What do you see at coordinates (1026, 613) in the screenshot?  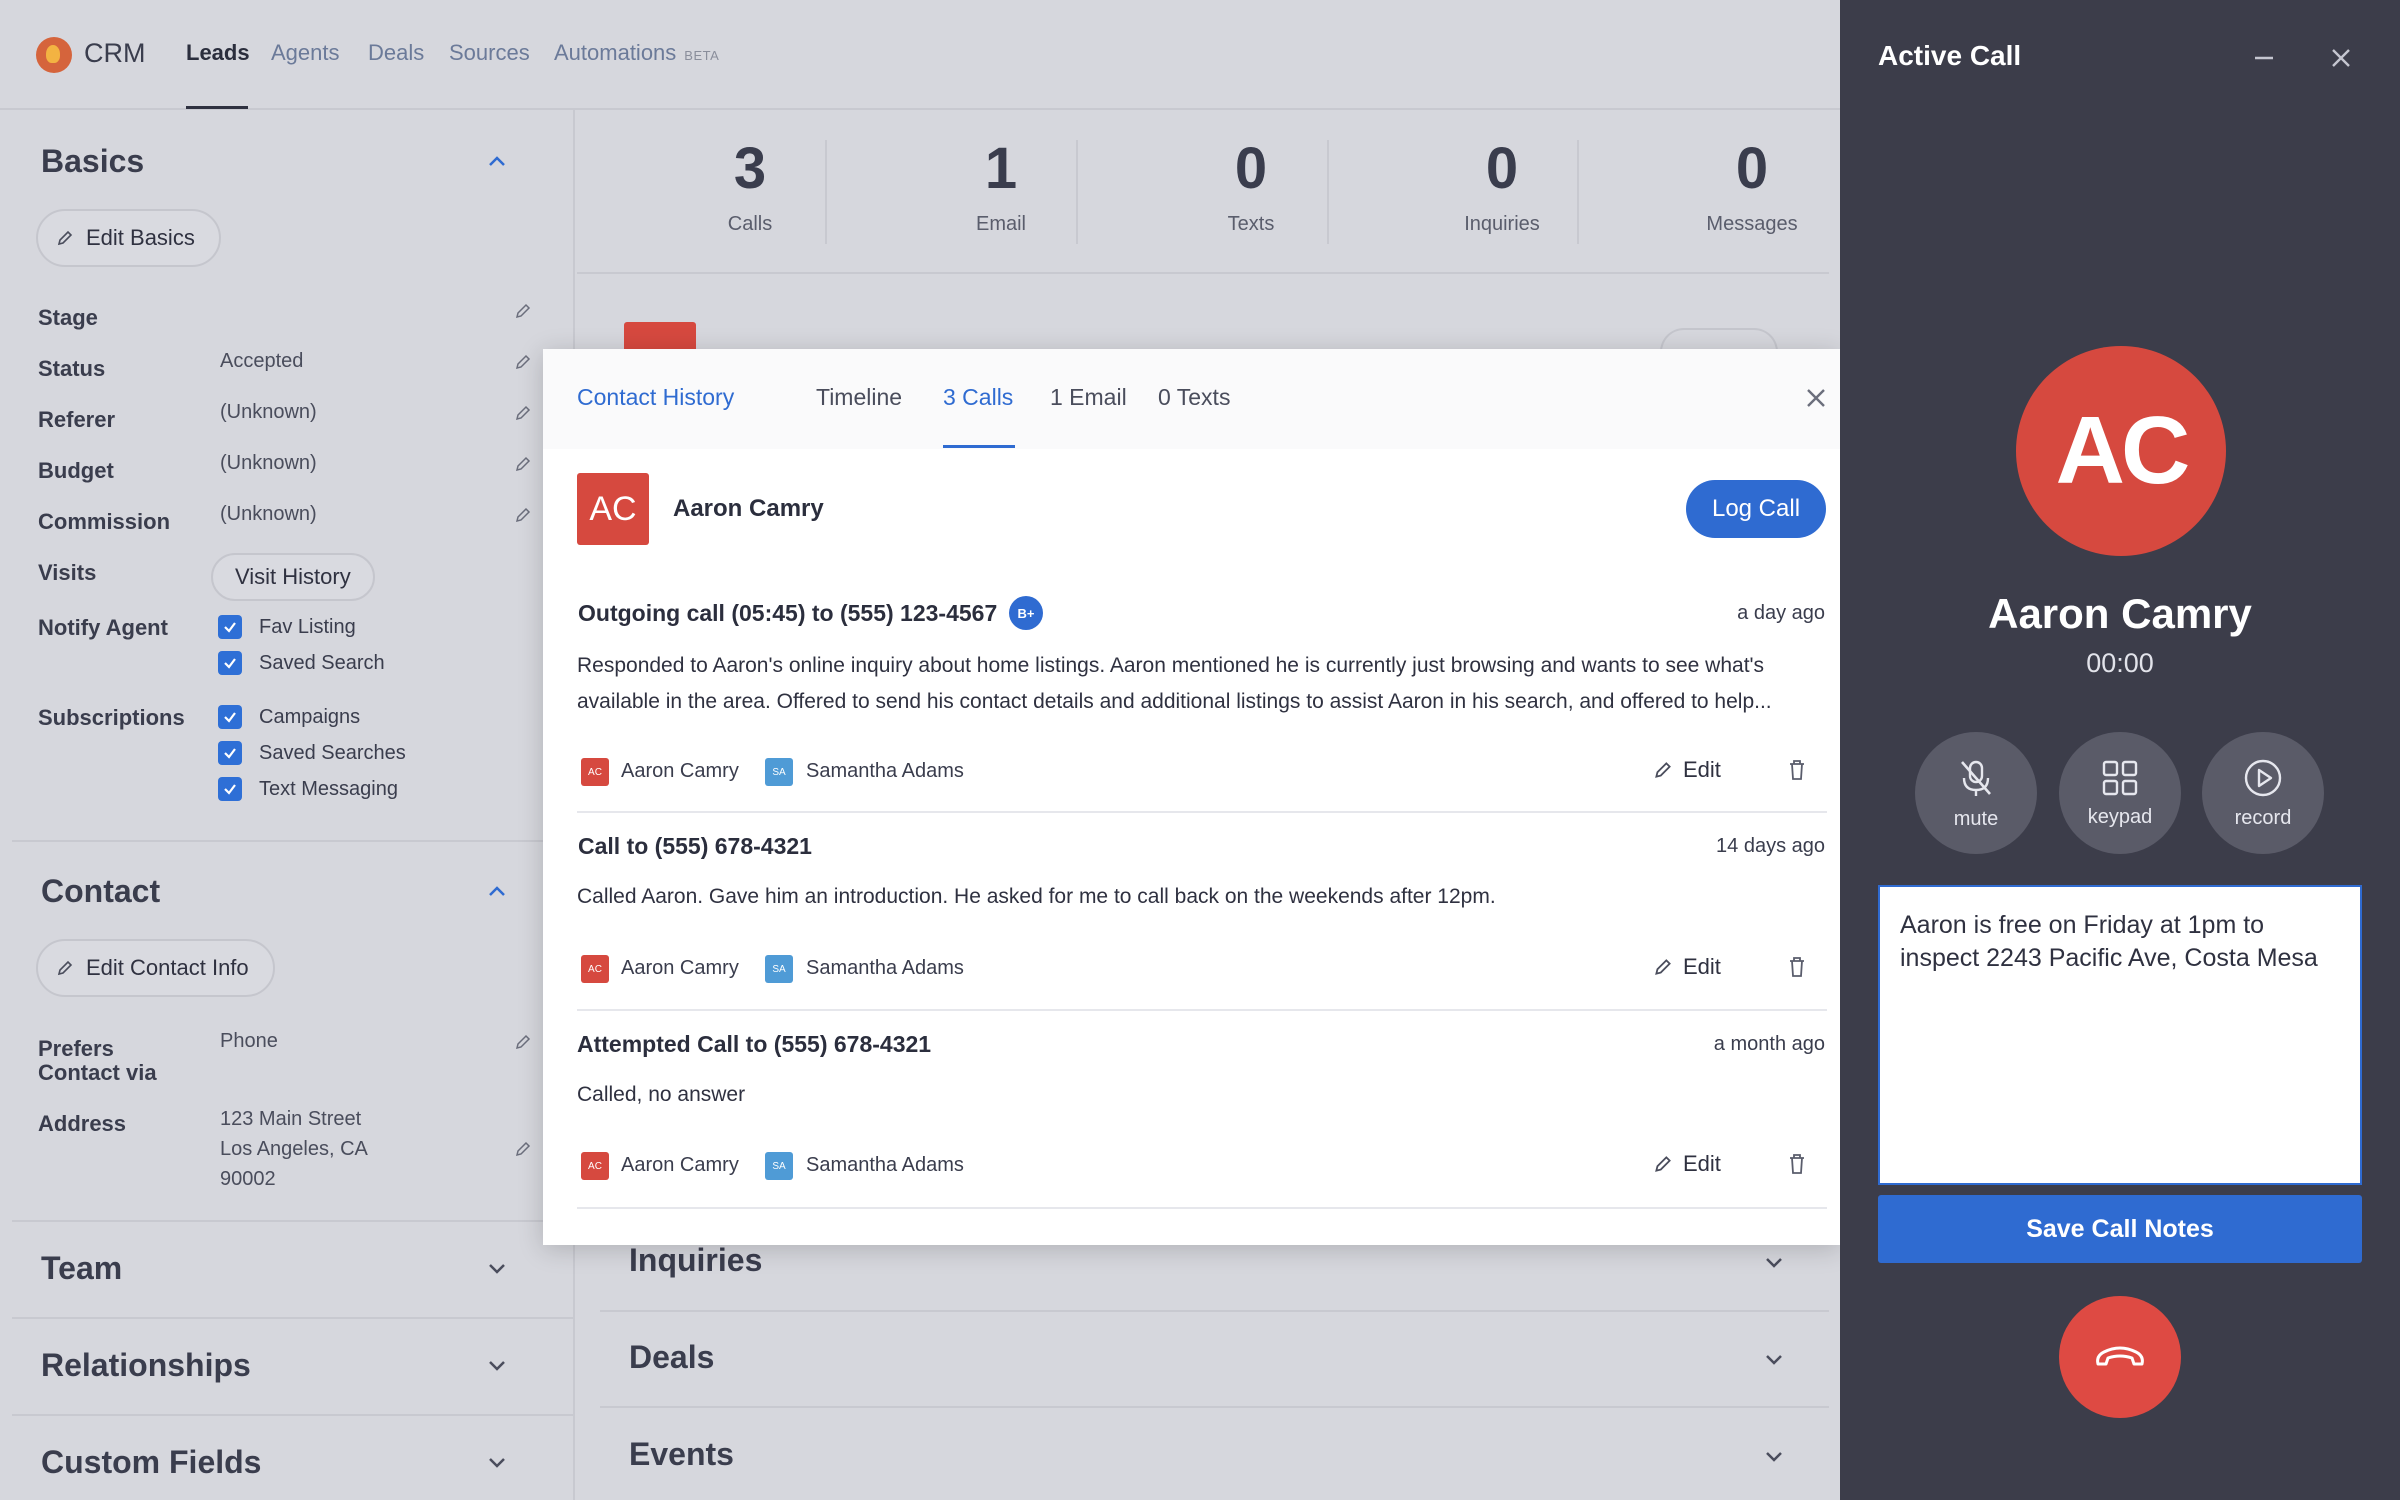 I see `score-badge: B+` at bounding box center [1026, 613].